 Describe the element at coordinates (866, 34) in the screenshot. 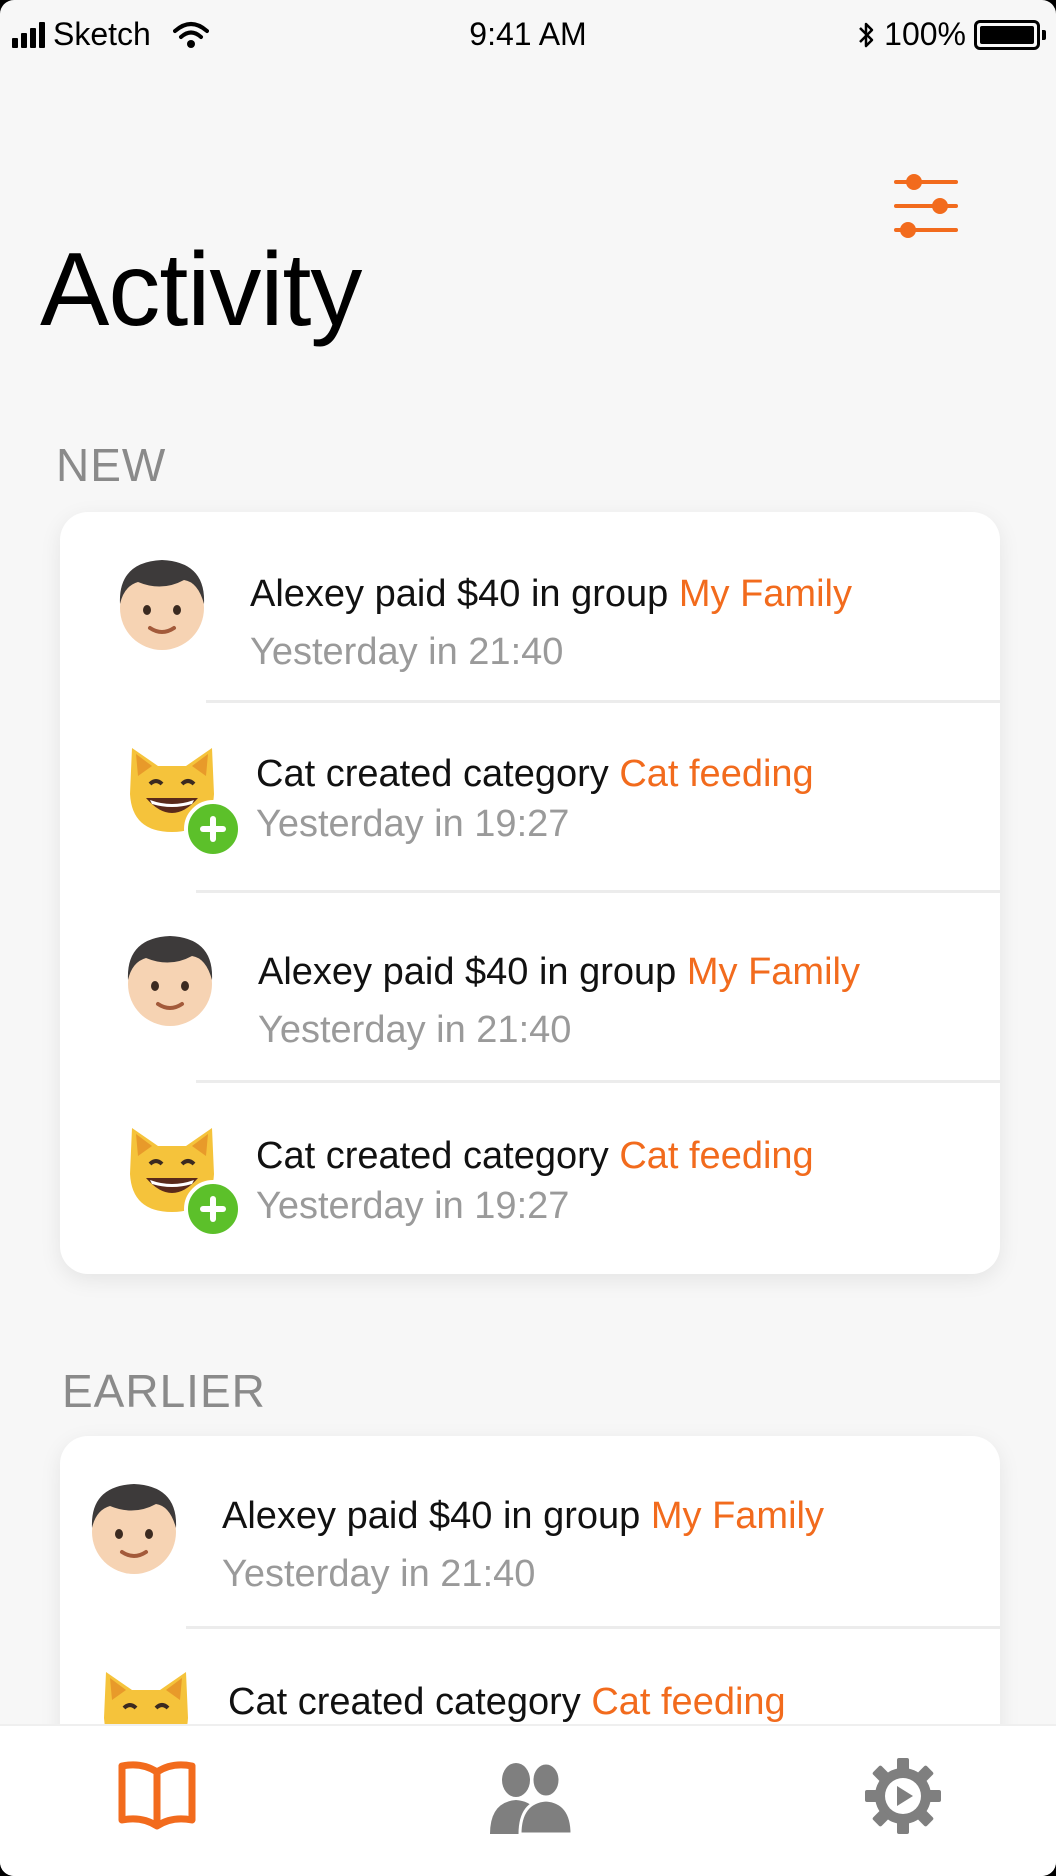

I see `bluetooth-icon` at that location.